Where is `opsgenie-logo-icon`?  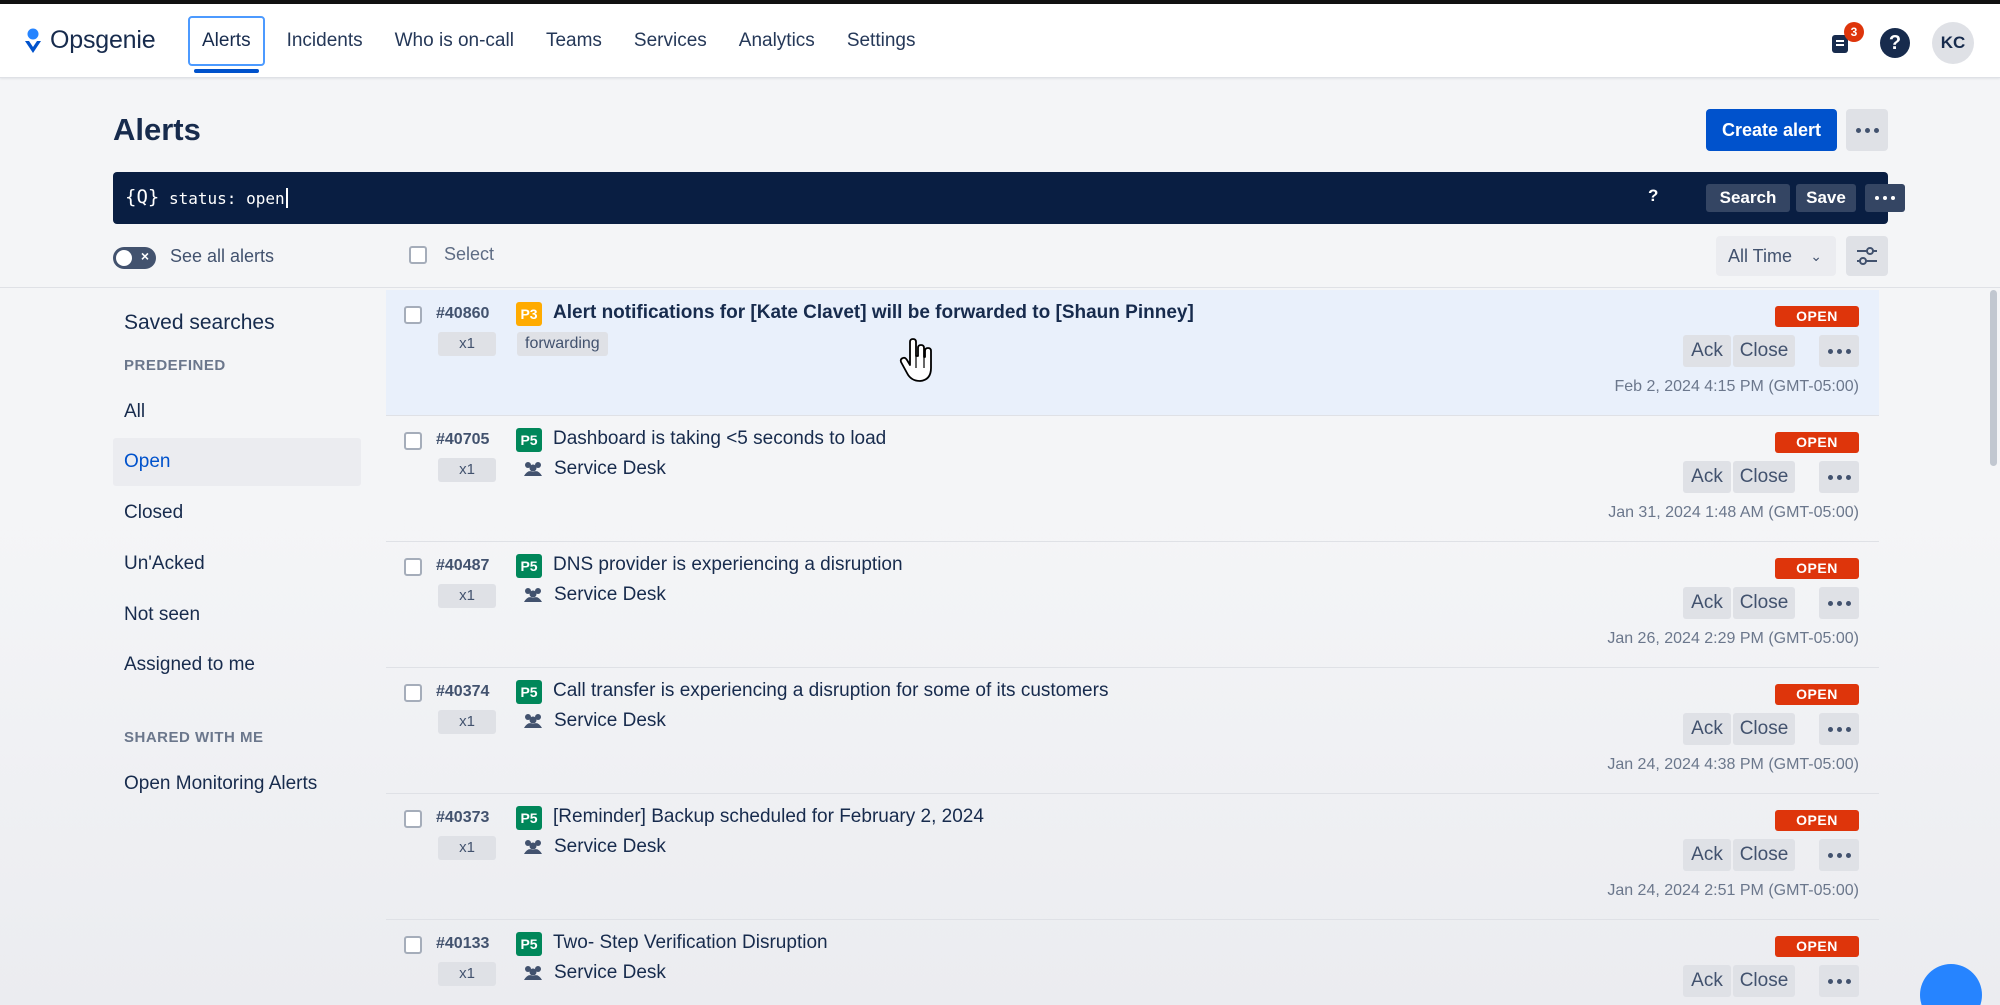 opsgenie-logo-icon is located at coordinates (33, 40).